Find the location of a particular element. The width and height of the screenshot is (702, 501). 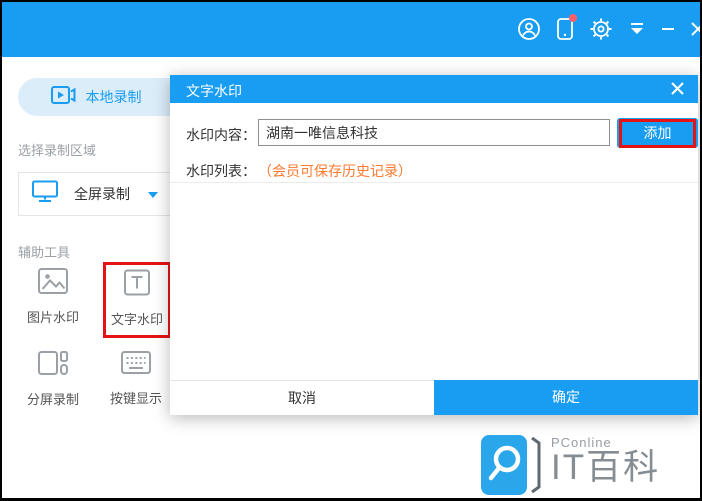

tool-image-watermark: 图片水印 is located at coordinates (53, 297).